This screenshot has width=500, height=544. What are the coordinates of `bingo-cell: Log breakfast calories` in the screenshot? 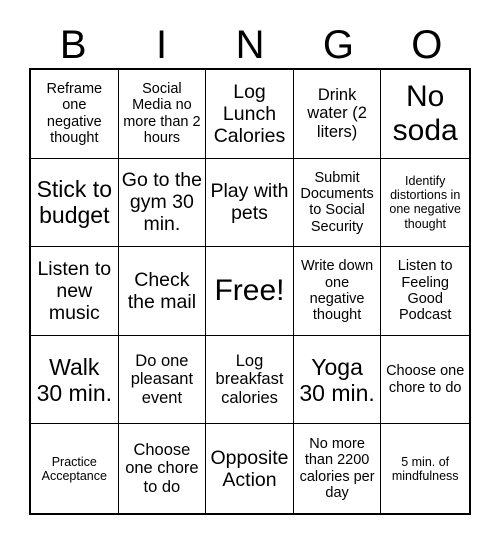 It's located at (250, 380).